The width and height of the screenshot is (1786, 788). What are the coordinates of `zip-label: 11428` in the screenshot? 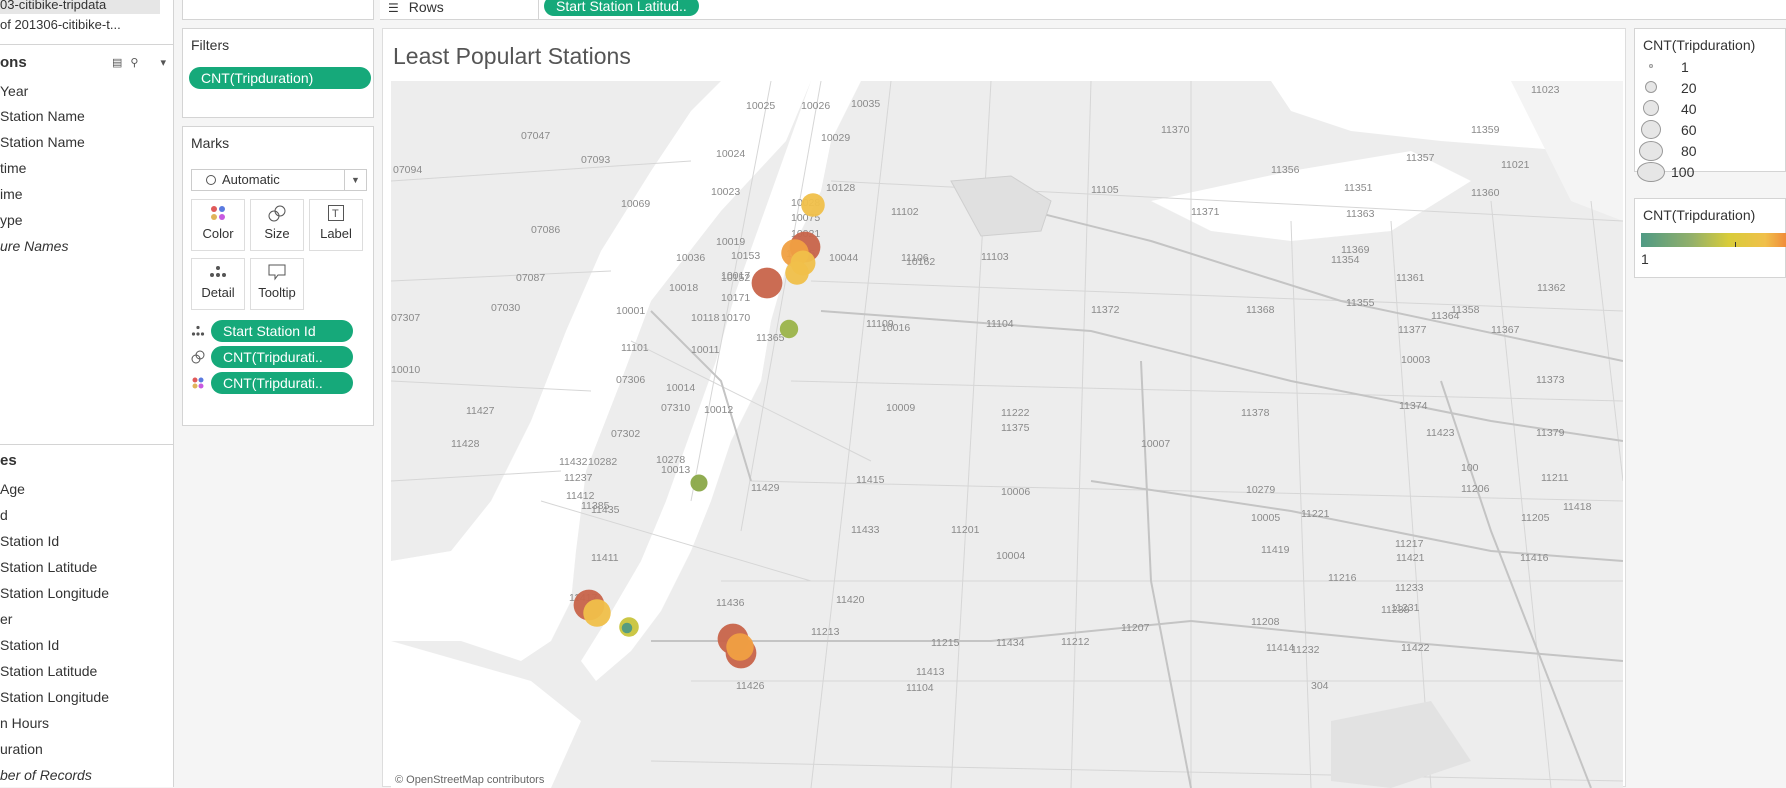 It's located at (465, 444).